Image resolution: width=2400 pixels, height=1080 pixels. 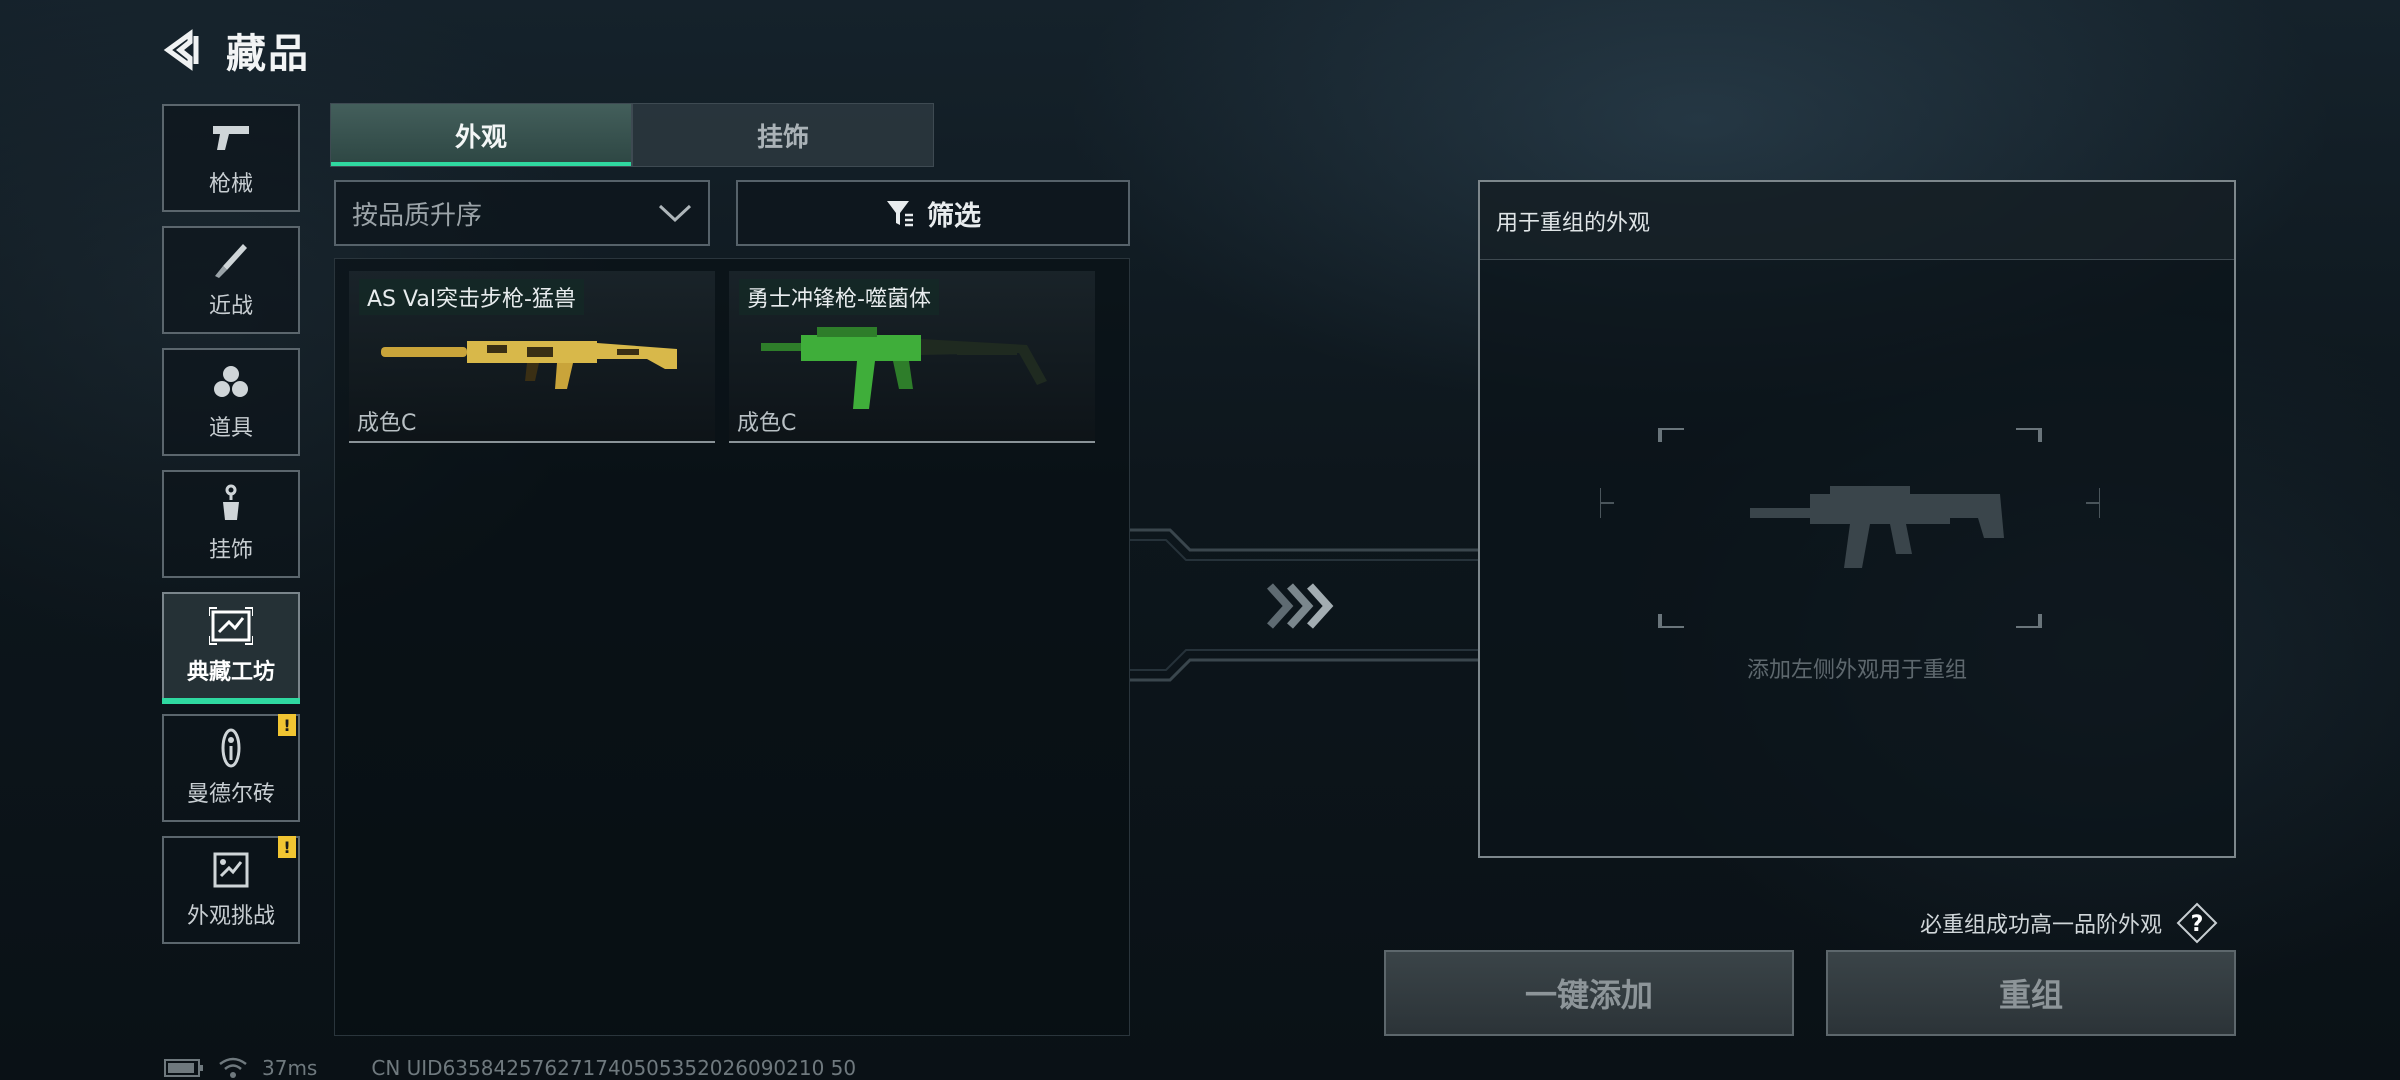 What do you see at coordinates (2031, 993) in the screenshot?
I see `recombine-button: 重组` at bounding box center [2031, 993].